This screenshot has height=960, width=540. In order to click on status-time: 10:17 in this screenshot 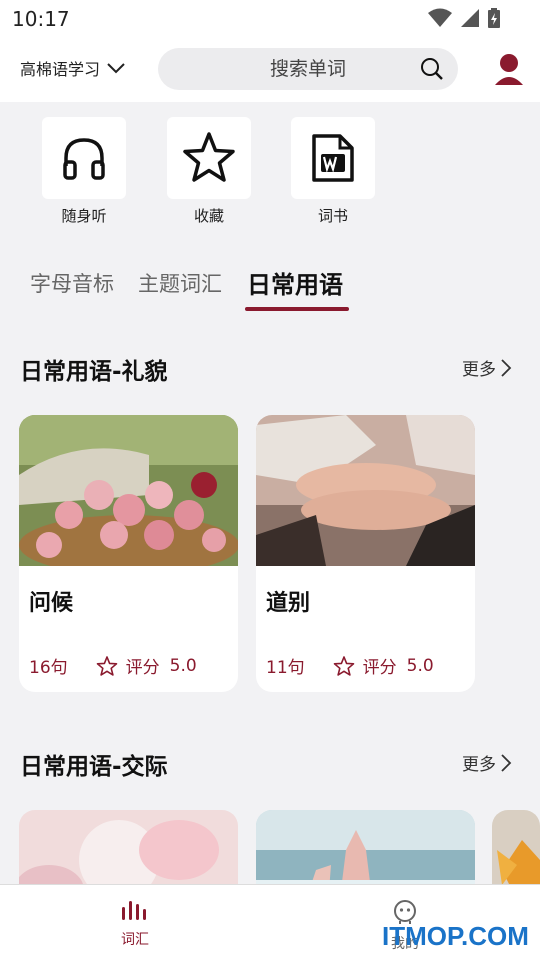, I will do `click(41, 19)`.